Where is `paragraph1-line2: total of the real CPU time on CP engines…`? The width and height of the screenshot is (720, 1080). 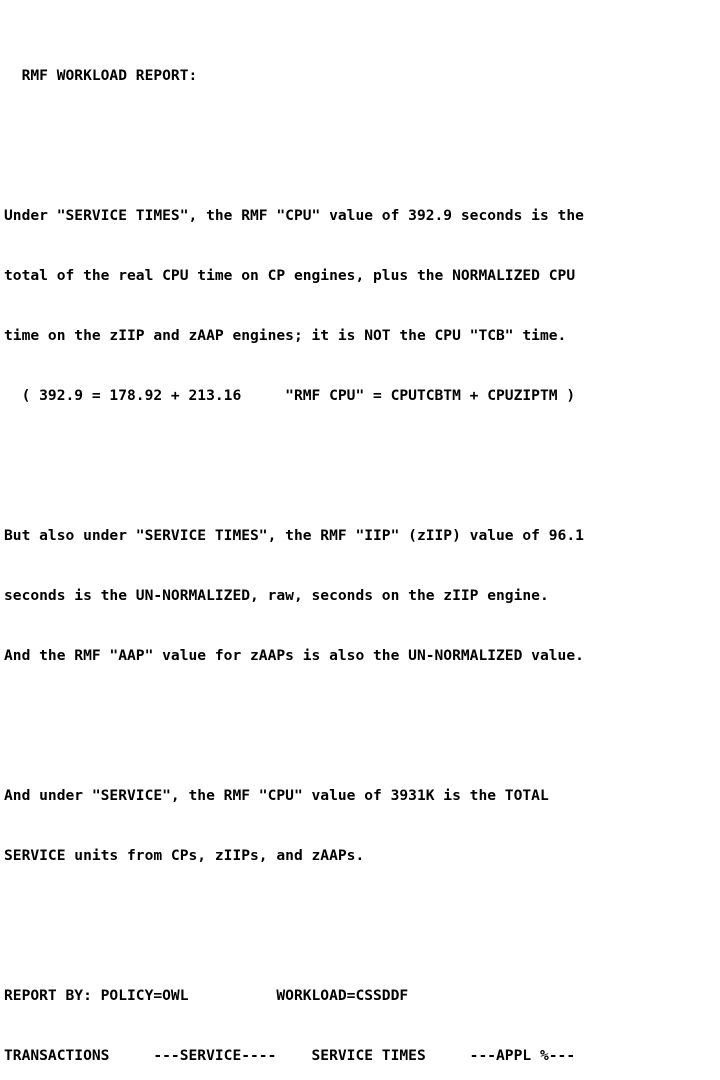
paragraph1-line2: total of the real CPU time on CP engines… is located at coordinates (290, 275).